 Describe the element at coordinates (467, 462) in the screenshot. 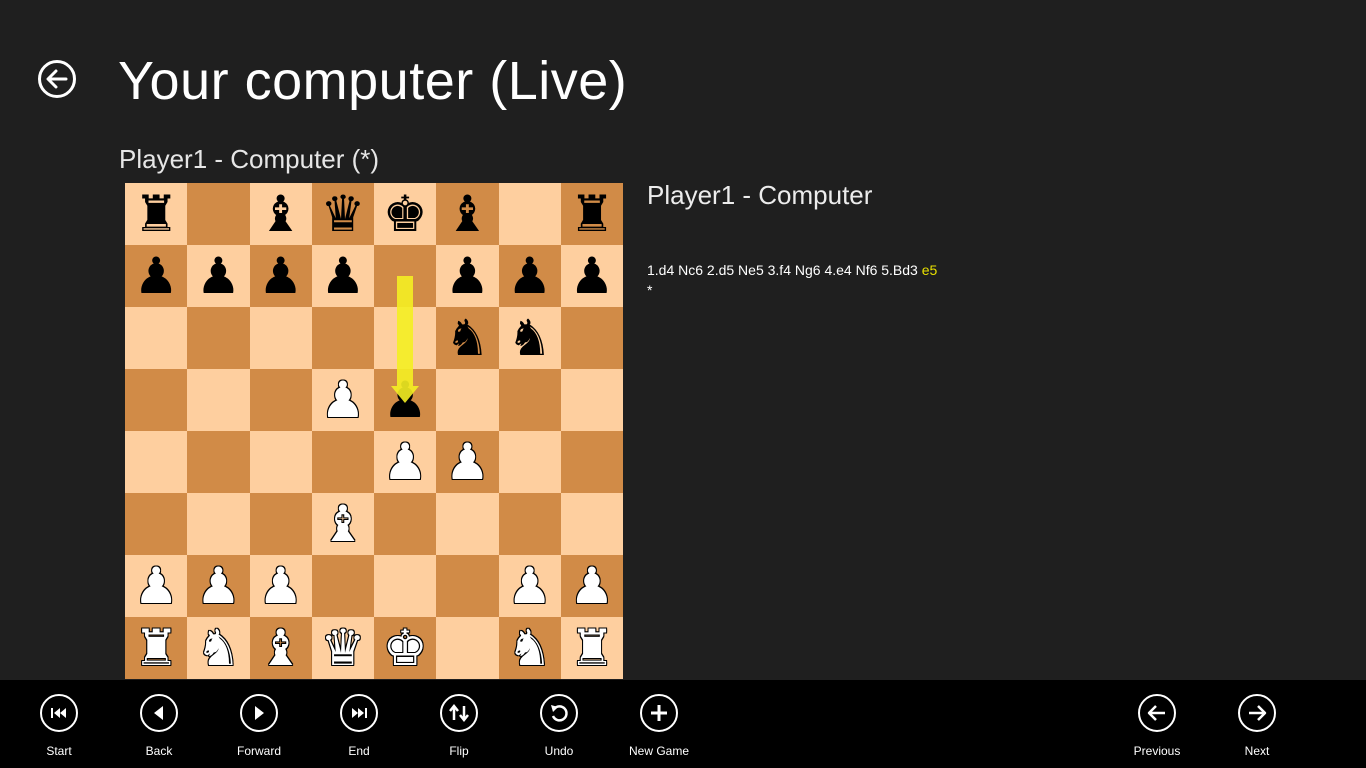

I see `square-f4: ♟` at that location.